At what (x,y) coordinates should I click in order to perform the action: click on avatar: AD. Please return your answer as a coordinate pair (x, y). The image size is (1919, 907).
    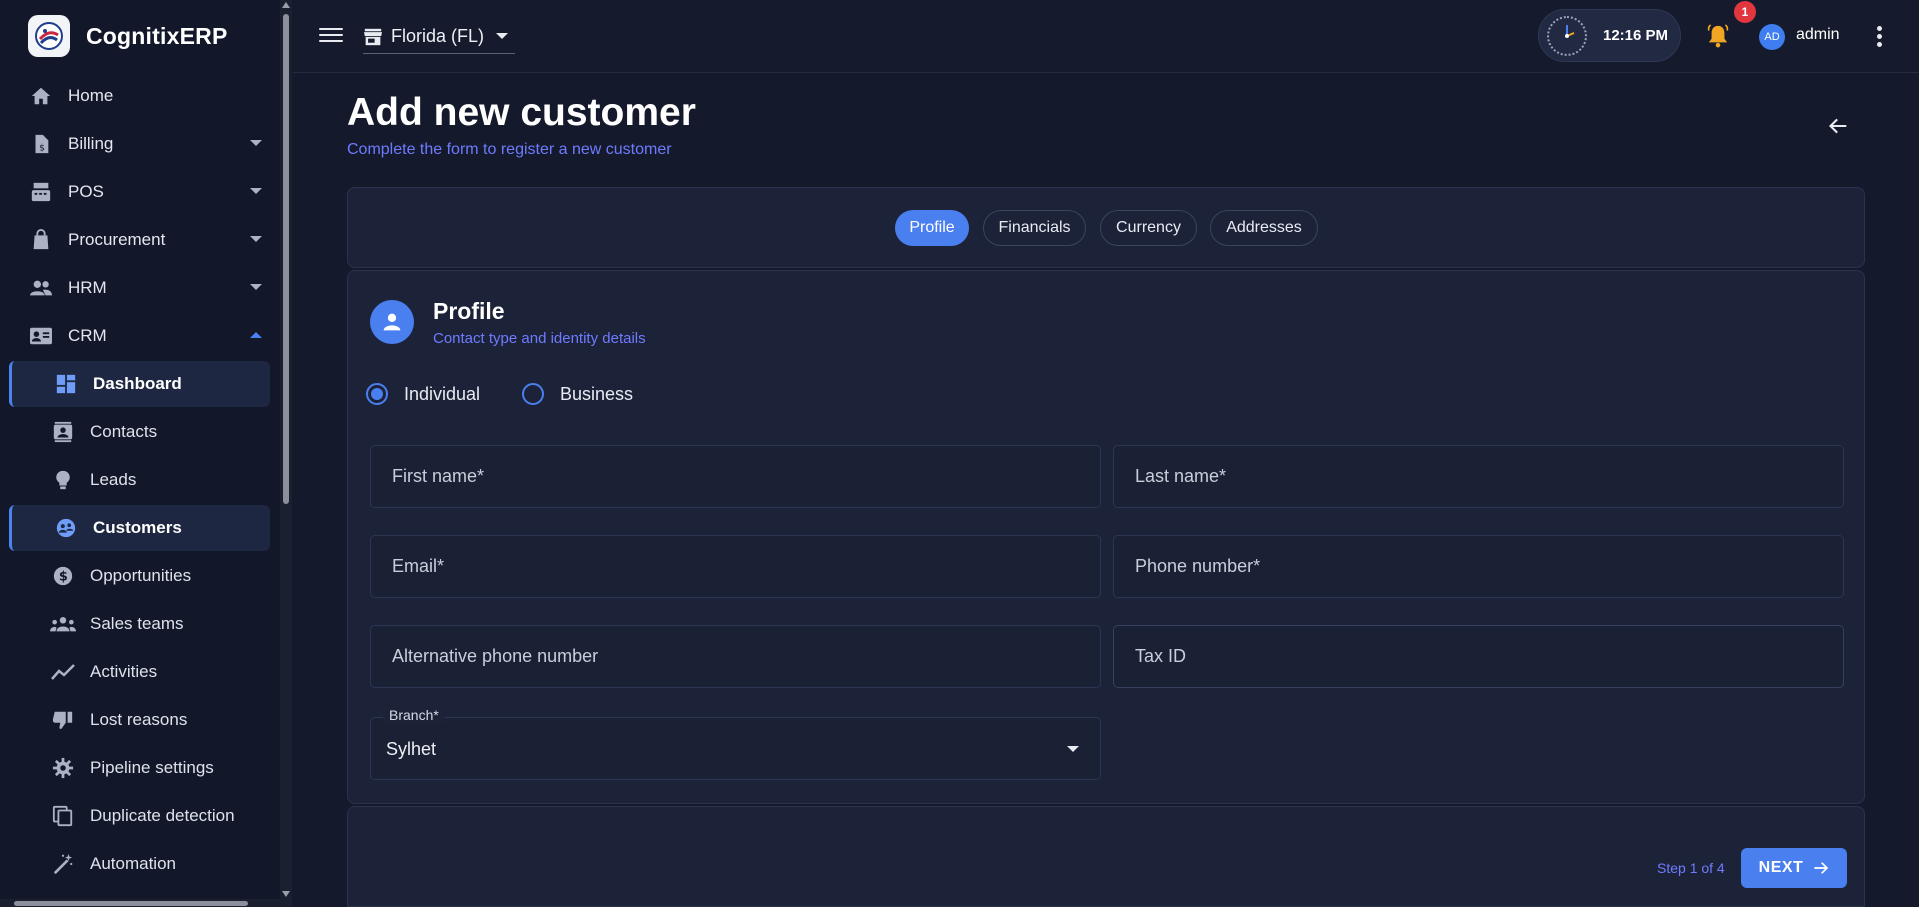
    Looking at the image, I should click on (1772, 37).